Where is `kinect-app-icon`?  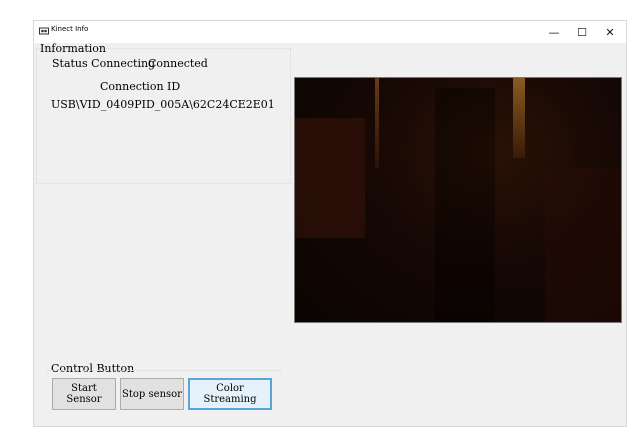
kinect-app-icon is located at coordinates (44, 31).